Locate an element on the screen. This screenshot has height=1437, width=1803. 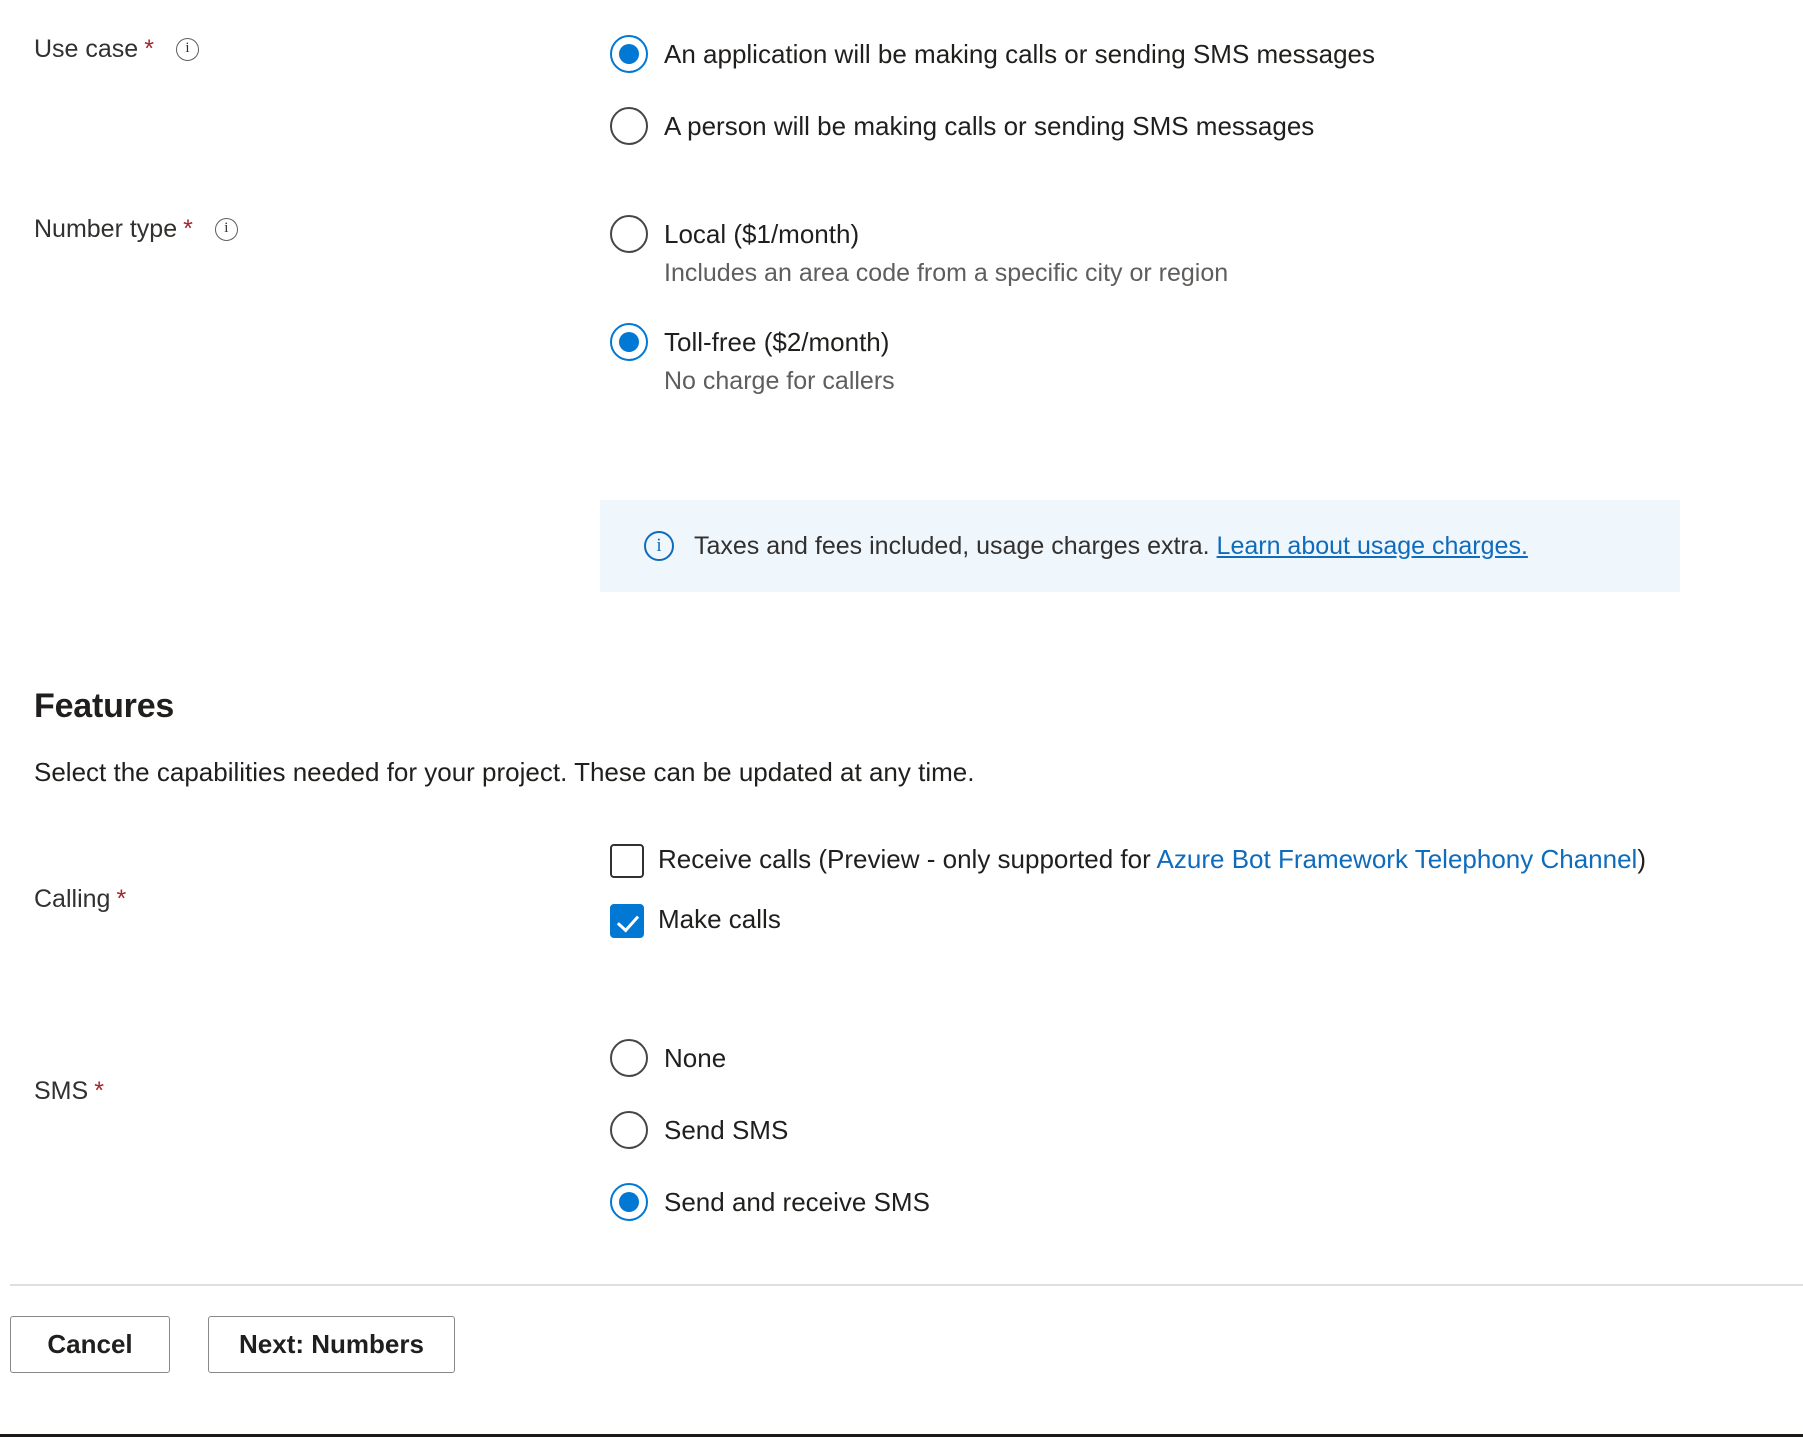
number-type-label-group: Number type * i is located at coordinates (305, 229).